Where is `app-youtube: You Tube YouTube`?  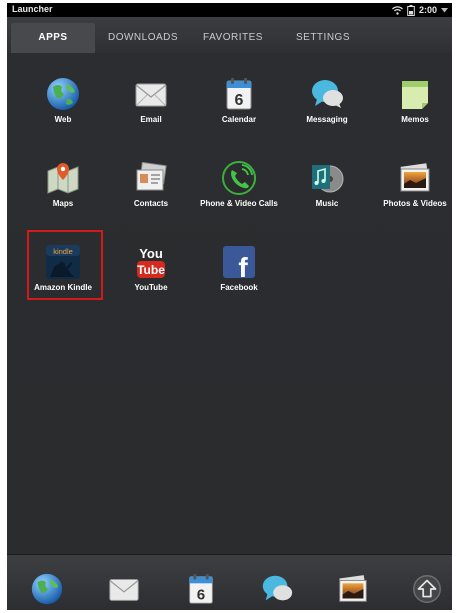 app-youtube: You Tube YouTube is located at coordinates (151, 260).